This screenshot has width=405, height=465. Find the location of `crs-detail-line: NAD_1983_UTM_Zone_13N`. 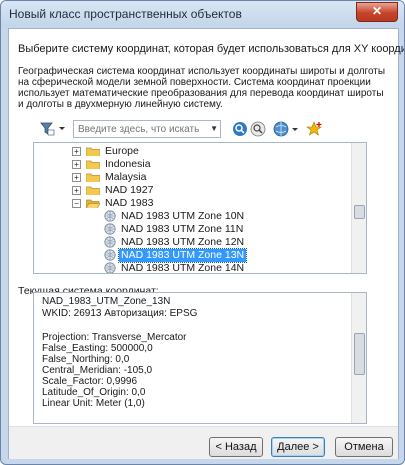

crs-detail-line: NAD_1983_UTM_Zone_13N is located at coordinates (106, 301).